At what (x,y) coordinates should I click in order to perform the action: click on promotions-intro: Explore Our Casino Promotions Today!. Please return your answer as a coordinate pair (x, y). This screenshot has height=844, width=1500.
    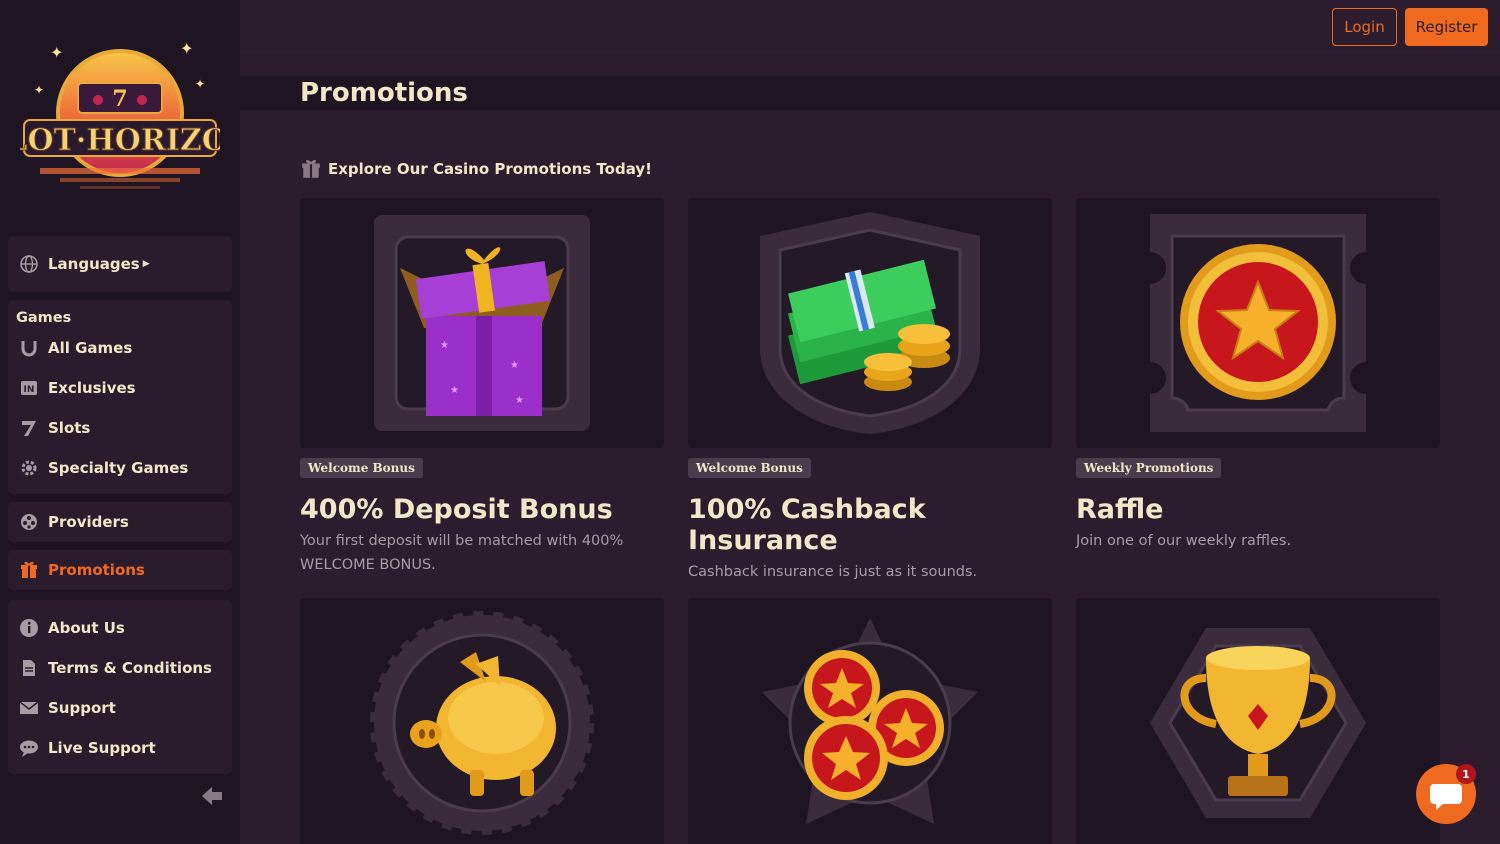
    Looking at the image, I should click on (476, 169).